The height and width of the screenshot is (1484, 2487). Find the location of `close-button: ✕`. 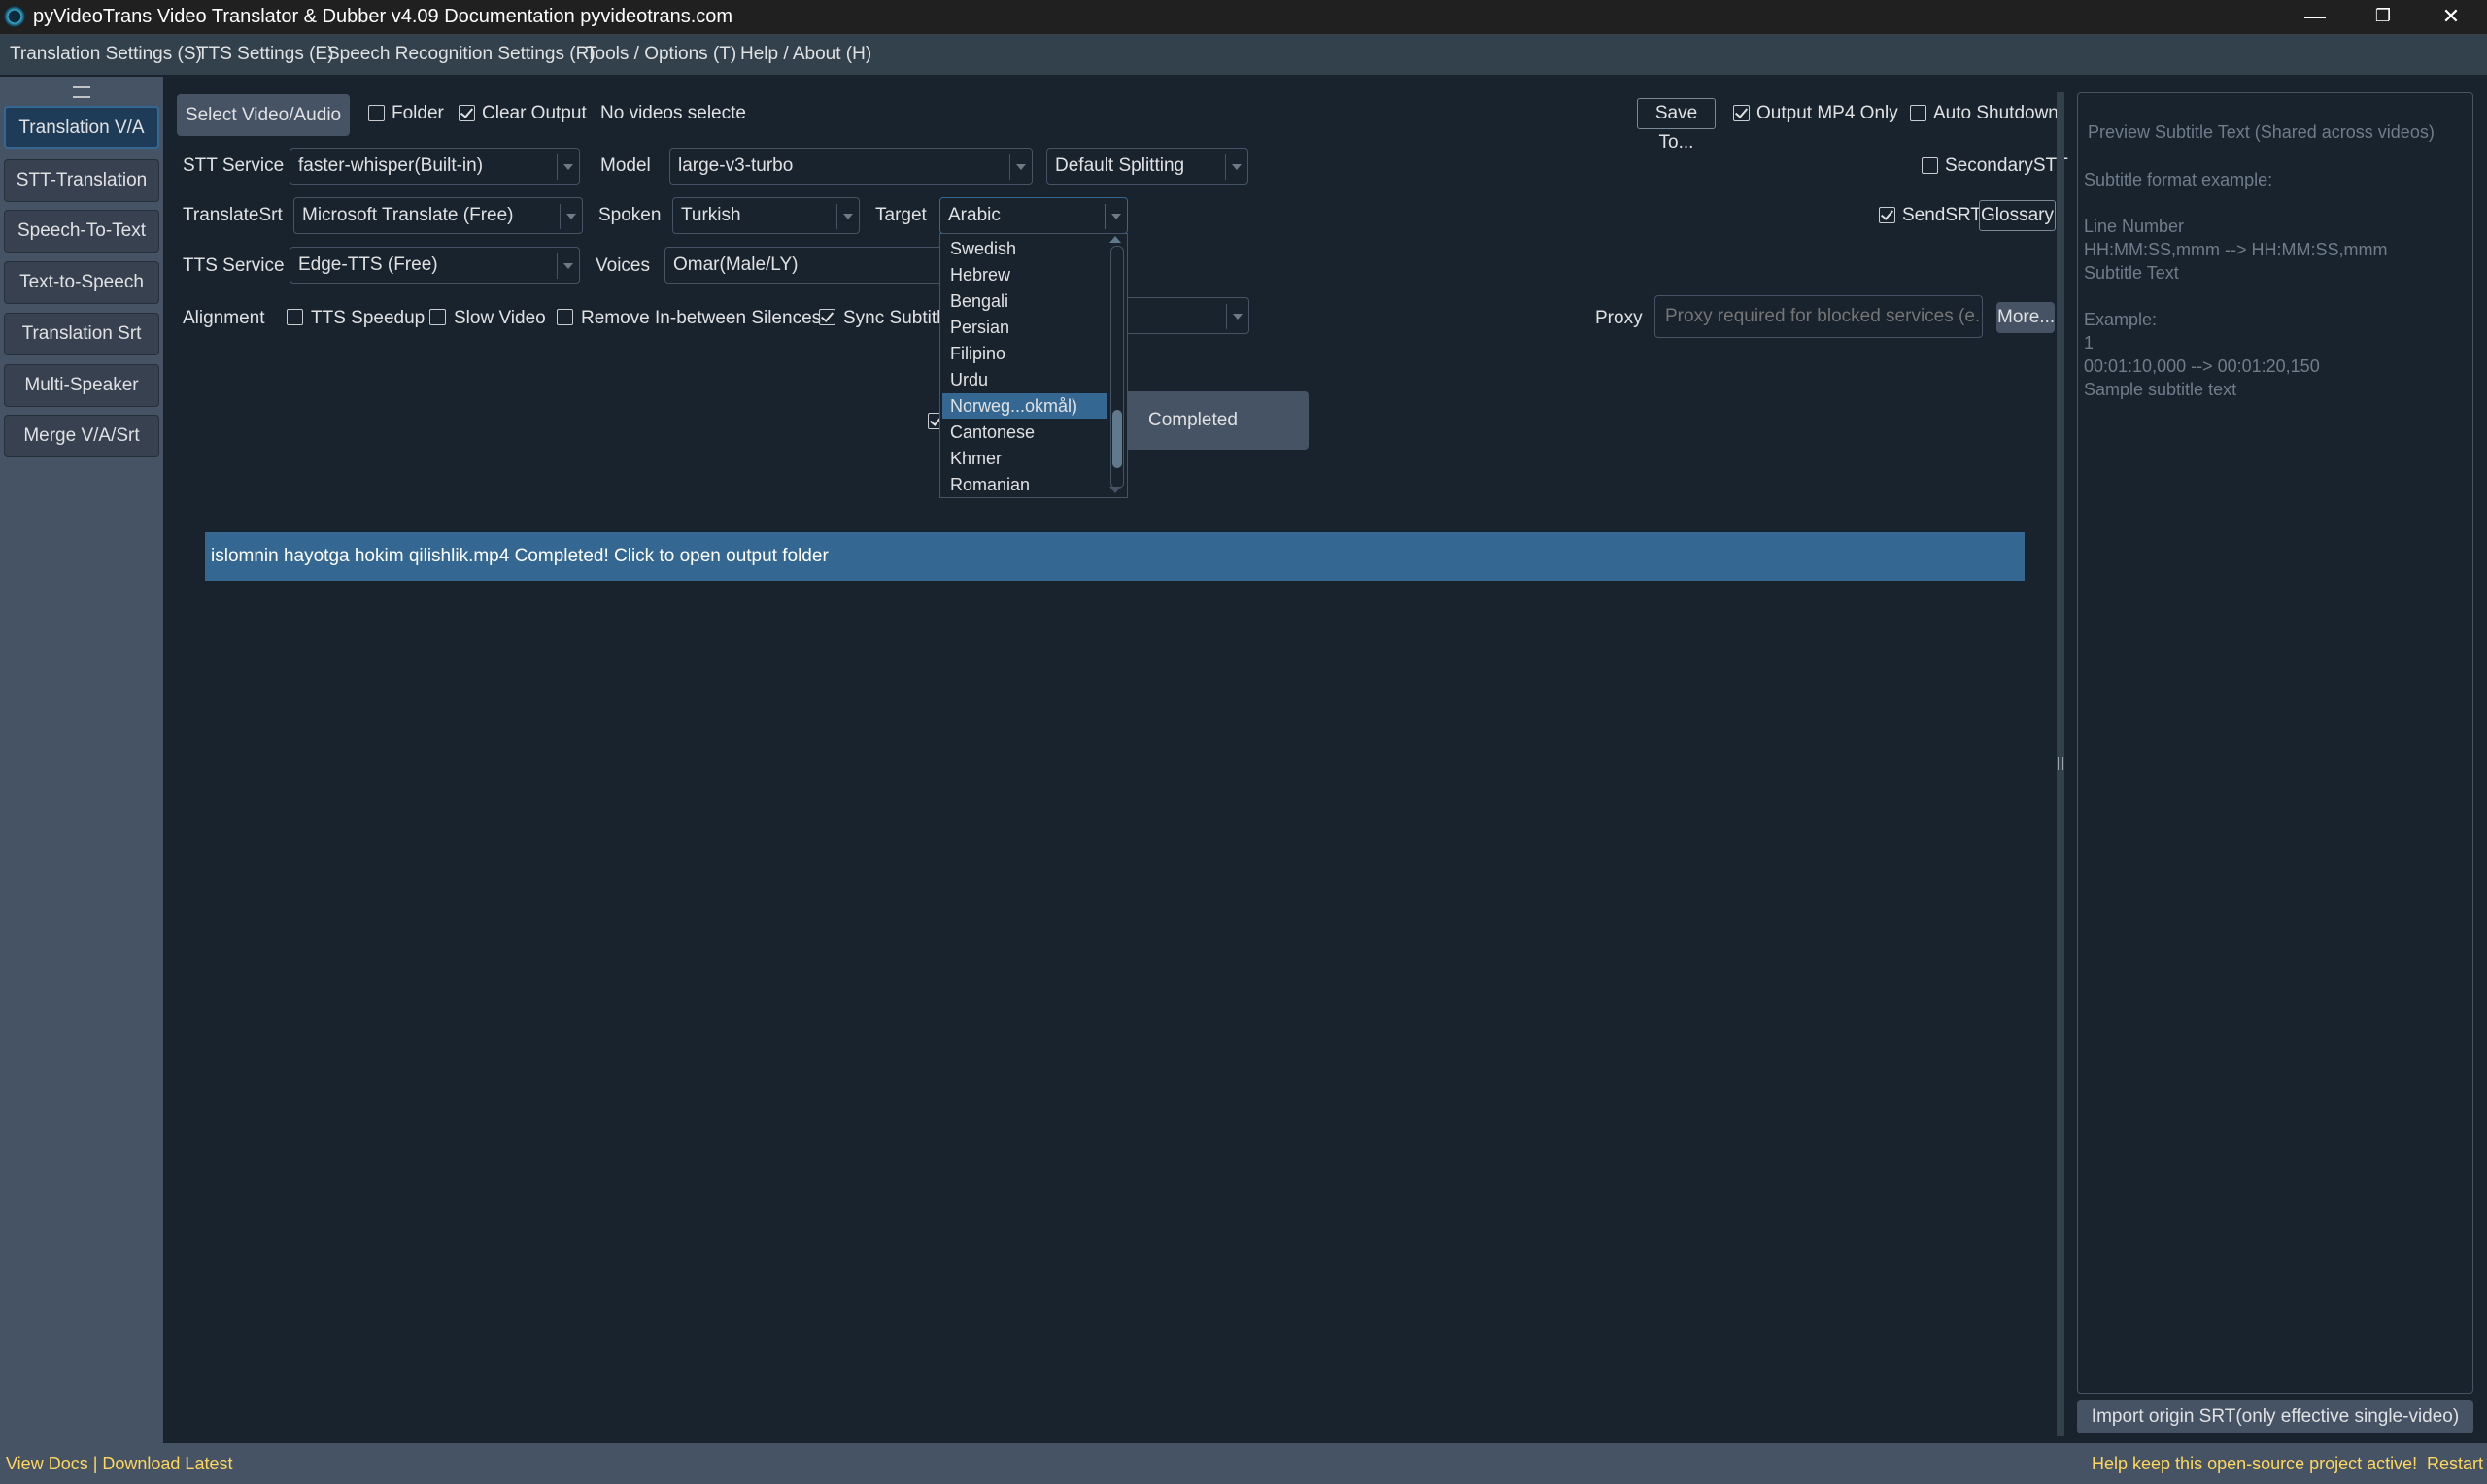

close-button: ✕ is located at coordinates (2451, 17).